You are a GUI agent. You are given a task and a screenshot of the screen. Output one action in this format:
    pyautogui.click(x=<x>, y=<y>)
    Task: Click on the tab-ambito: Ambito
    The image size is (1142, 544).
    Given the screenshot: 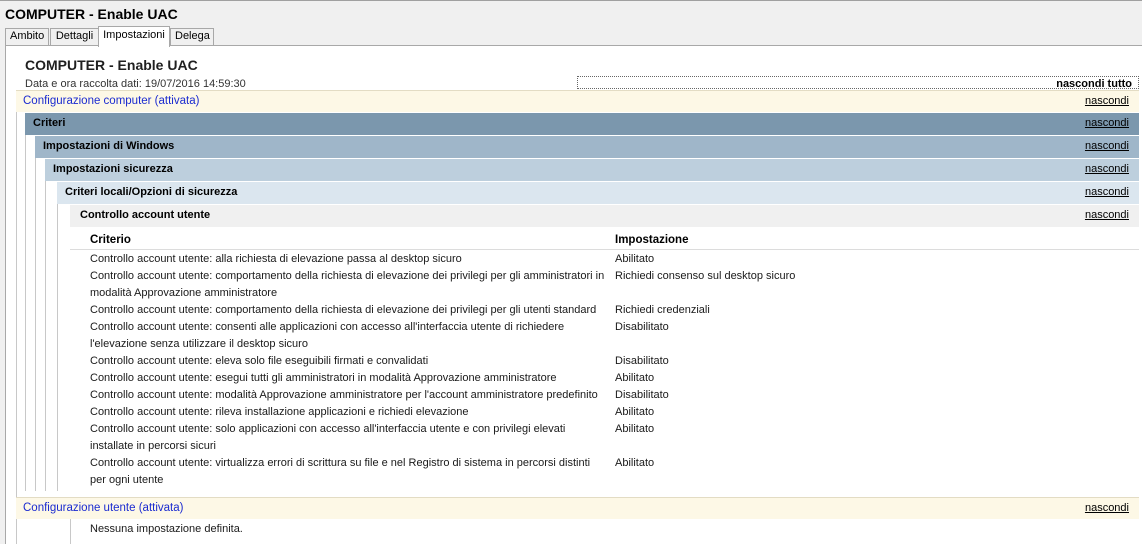 What is the action you would take?
    pyautogui.click(x=27, y=36)
    